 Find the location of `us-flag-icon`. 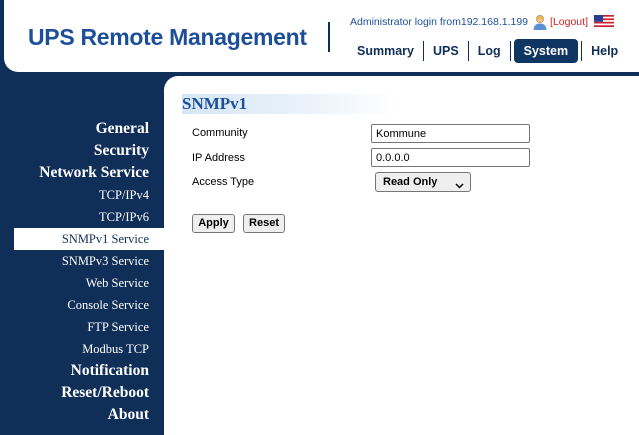

us-flag-icon is located at coordinates (604, 20).